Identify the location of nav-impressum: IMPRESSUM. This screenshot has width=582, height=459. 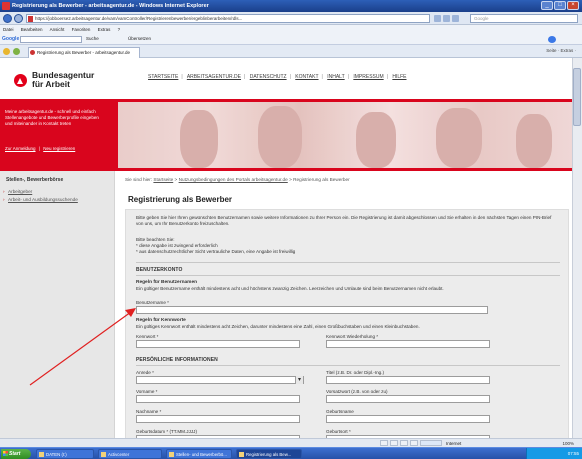
(368, 77).